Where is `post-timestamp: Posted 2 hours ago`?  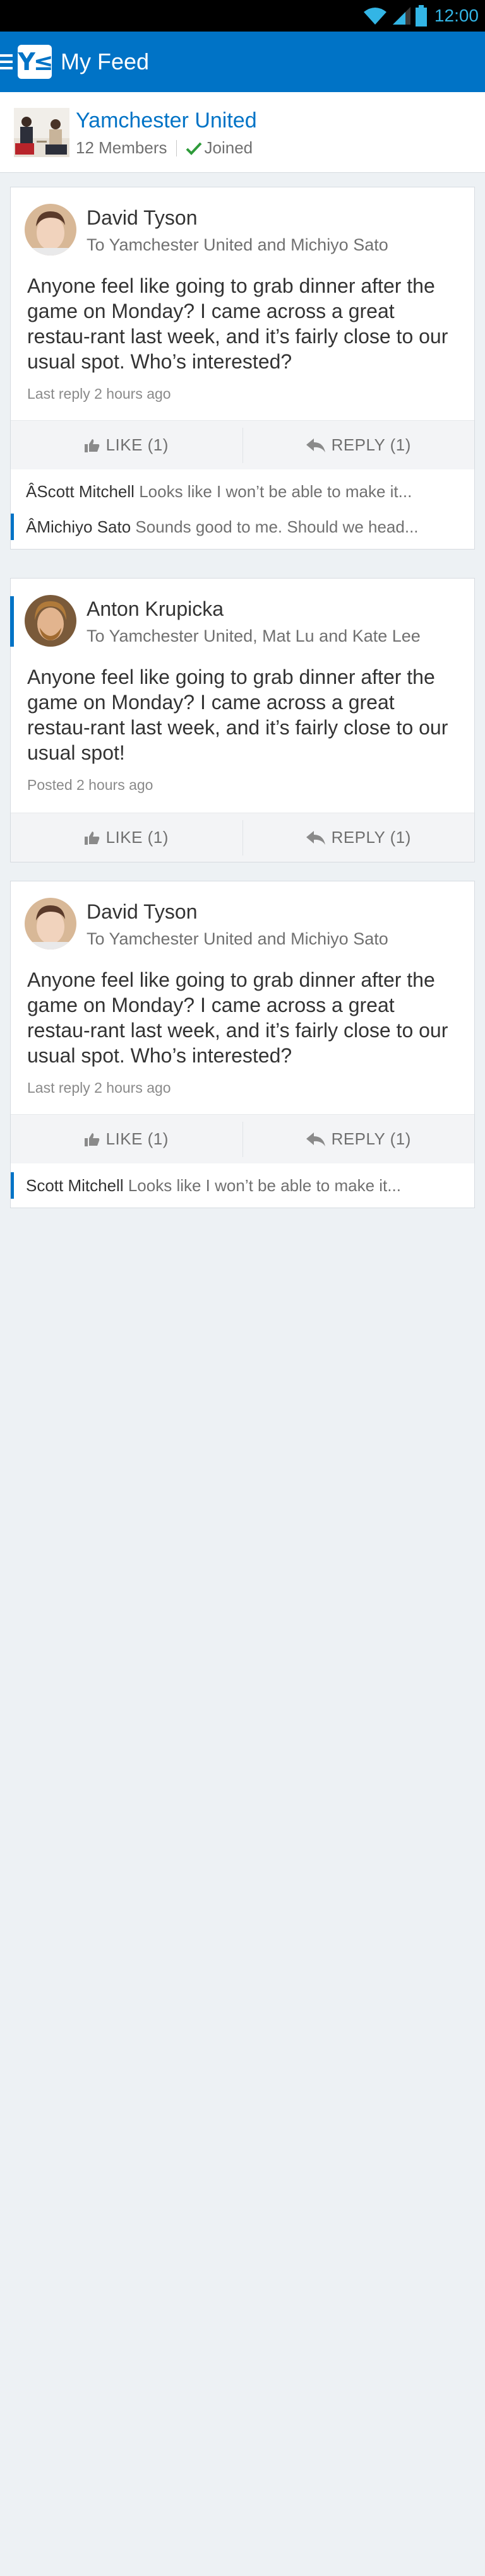
post-timestamp: Posted 2 hours ago is located at coordinates (90, 785).